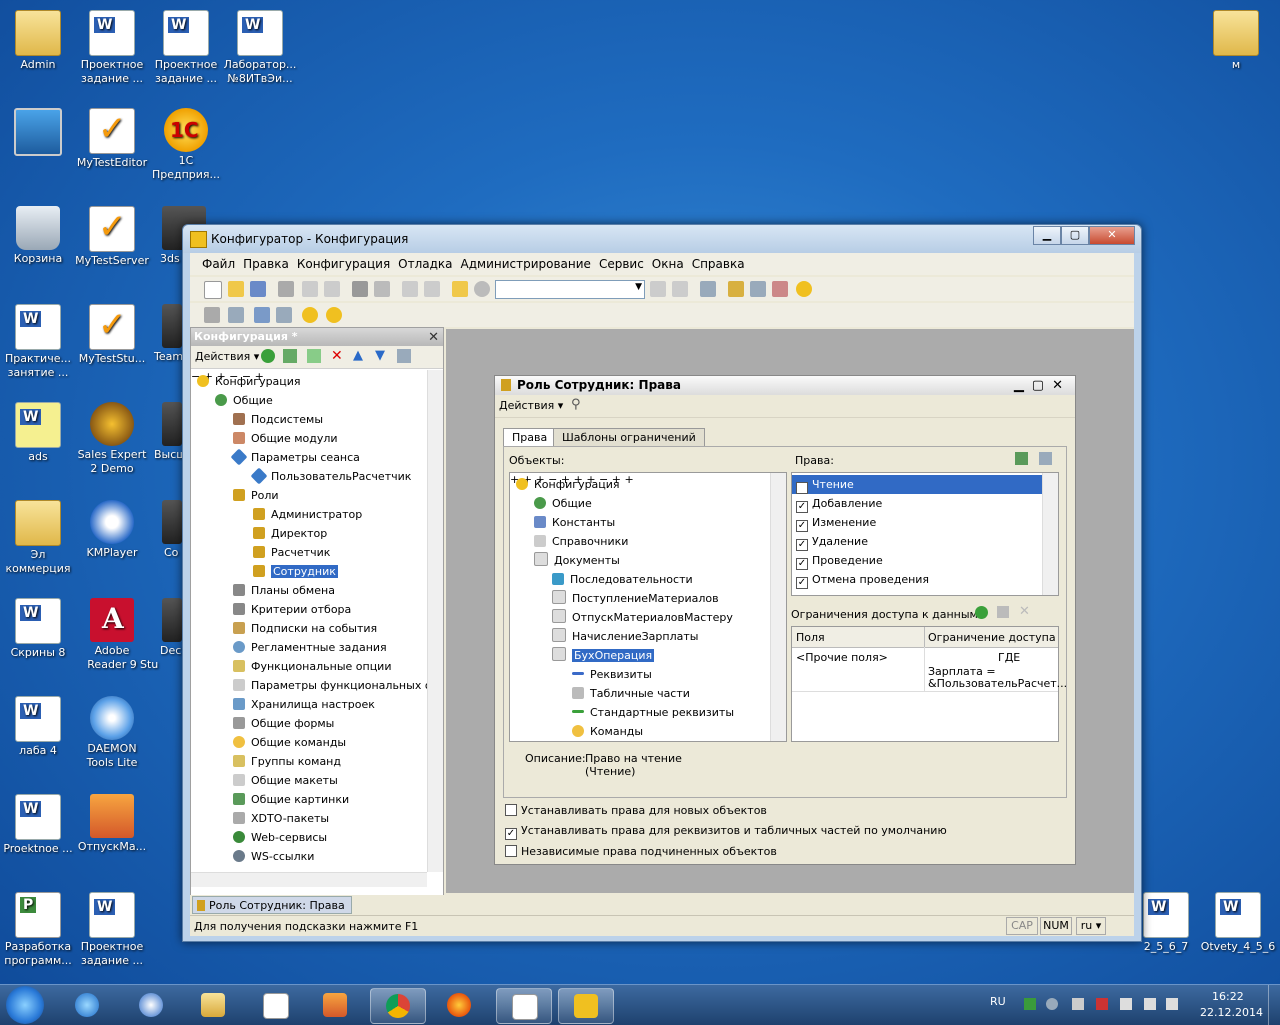  Describe the element at coordinates (404, 356) in the screenshot. I see `sort-icon` at that location.